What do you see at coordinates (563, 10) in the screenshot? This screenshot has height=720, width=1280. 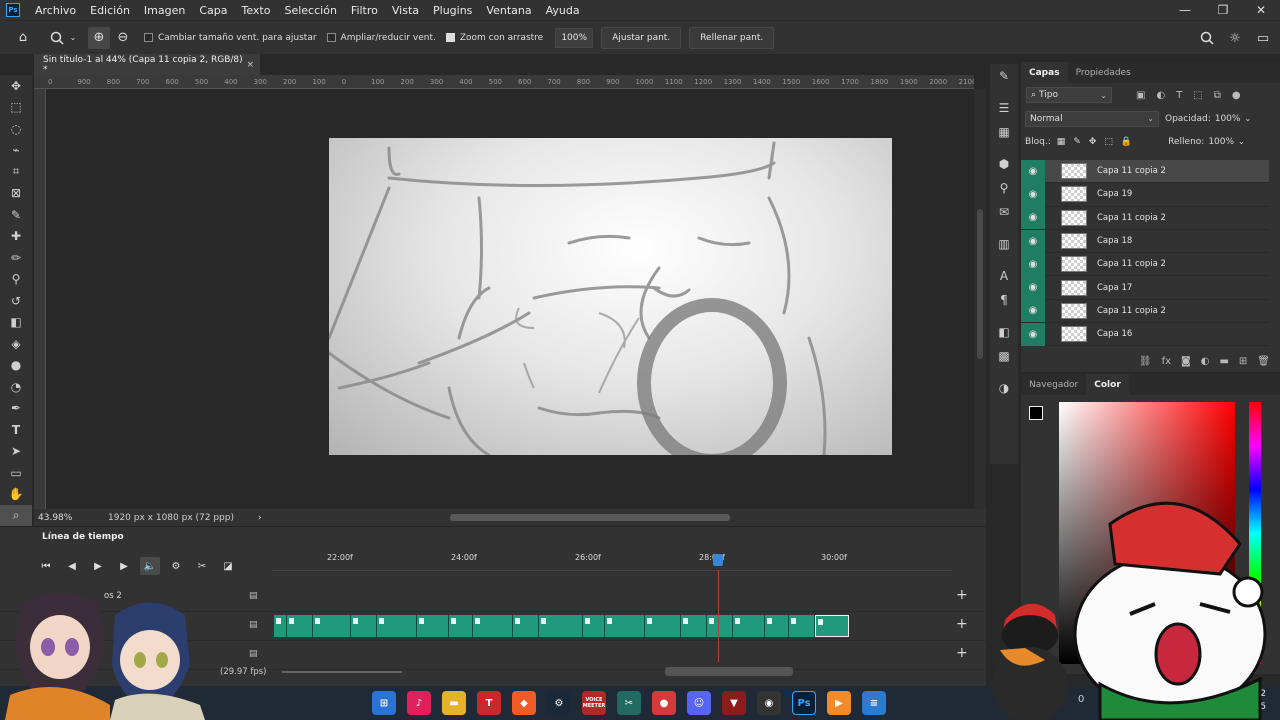 I see `menu-ayuda: Ayuda` at bounding box center [563, 10].